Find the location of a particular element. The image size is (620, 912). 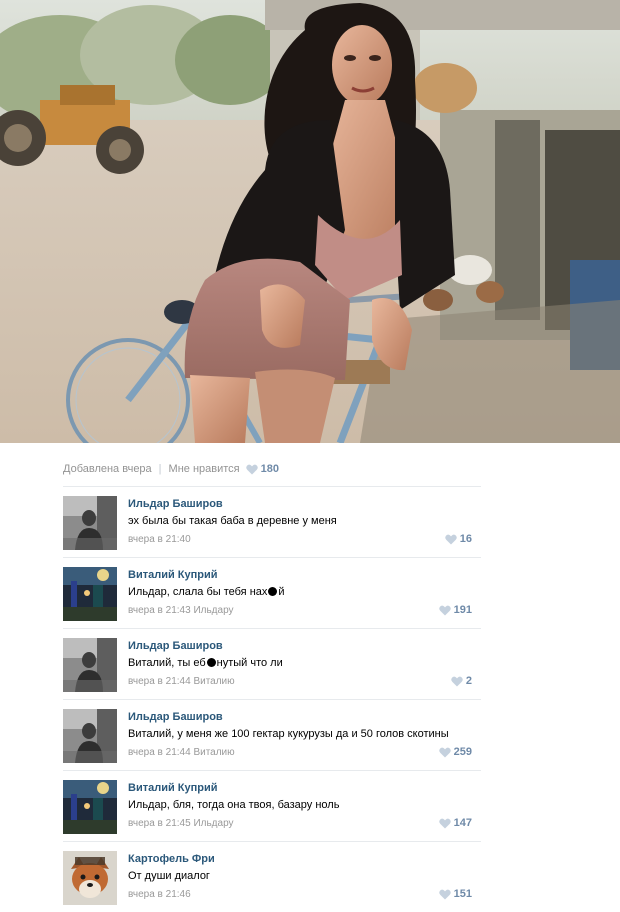

comment-like-count: 2 is located at coordinates (468, 681).